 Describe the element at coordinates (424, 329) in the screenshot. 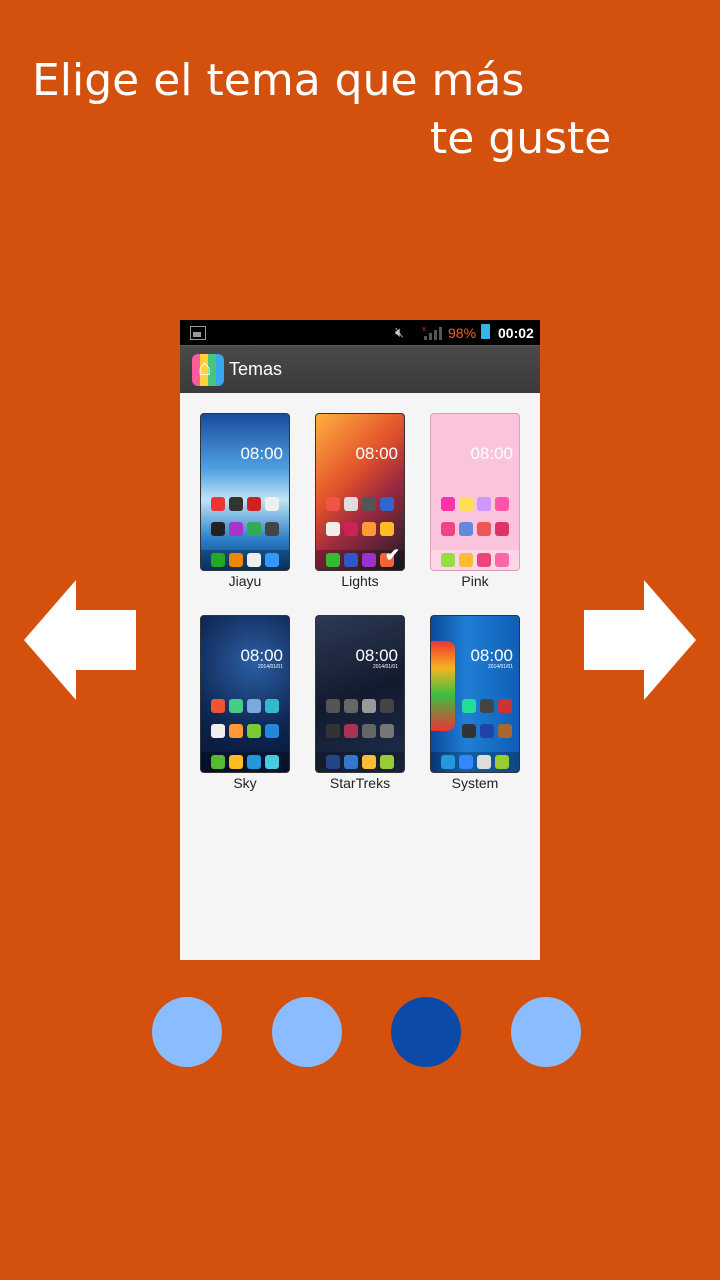

I see `svg-text: x` at that location.